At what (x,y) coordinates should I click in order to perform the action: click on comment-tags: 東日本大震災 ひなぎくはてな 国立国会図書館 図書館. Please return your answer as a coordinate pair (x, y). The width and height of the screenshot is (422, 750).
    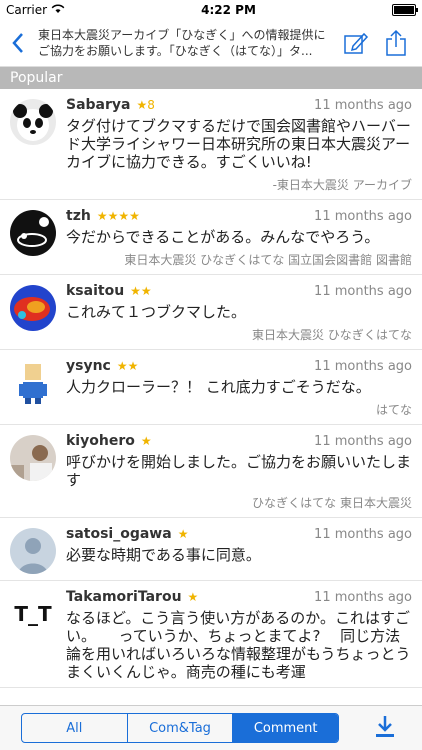
    Looking at the image, I should click on (268, 260).